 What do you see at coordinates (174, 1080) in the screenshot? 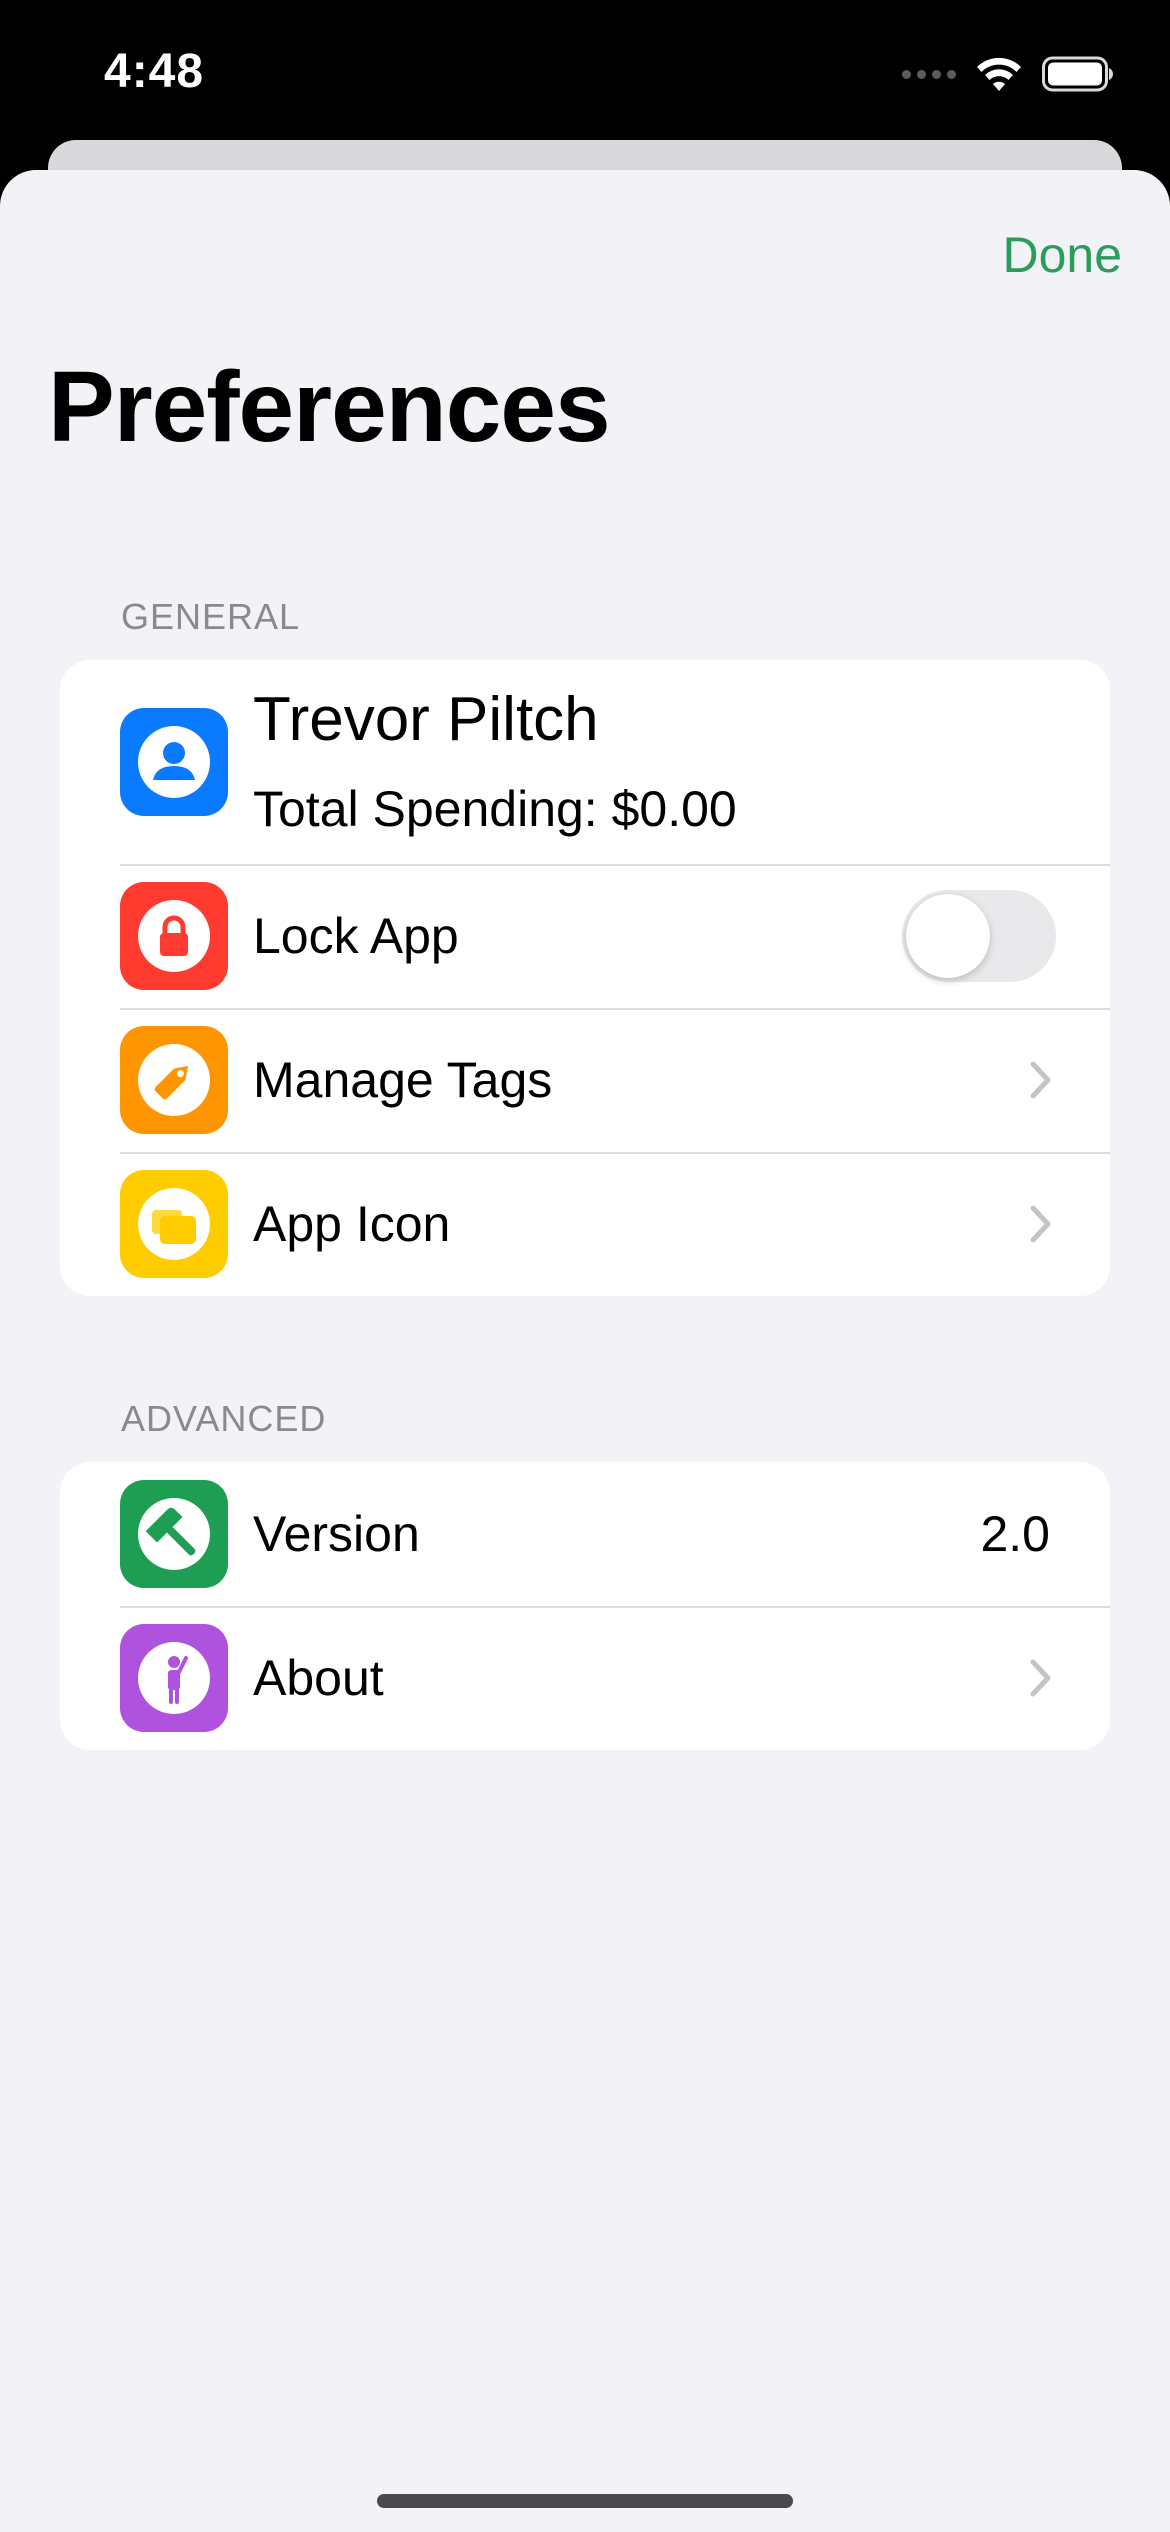
I see `tag-icon` at bounding box center [174, 1080].